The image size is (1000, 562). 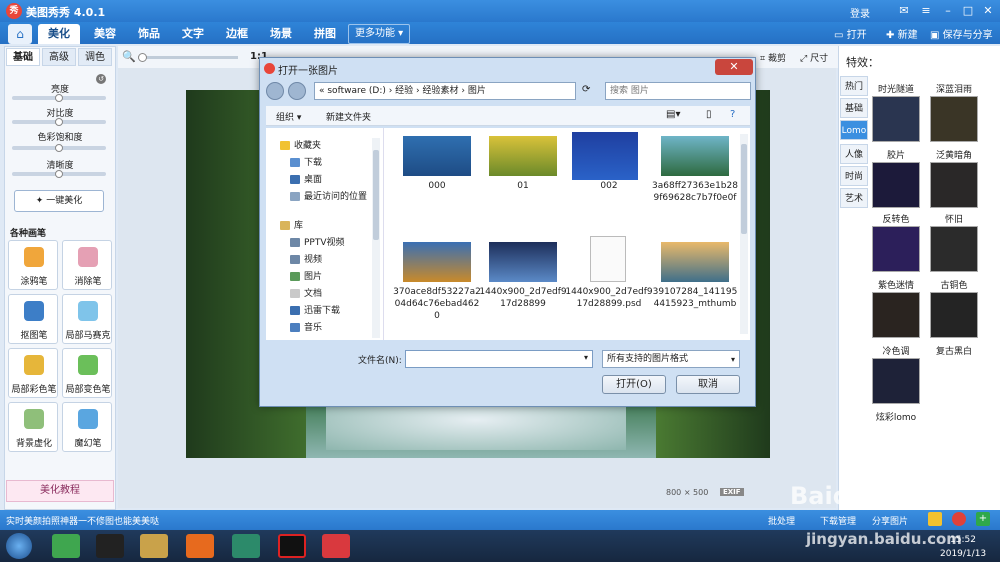 What do you see at coordinates (105, 34) in the screenshot?
I see `tab-beauty: 美容` at bounding box center [105, 34].